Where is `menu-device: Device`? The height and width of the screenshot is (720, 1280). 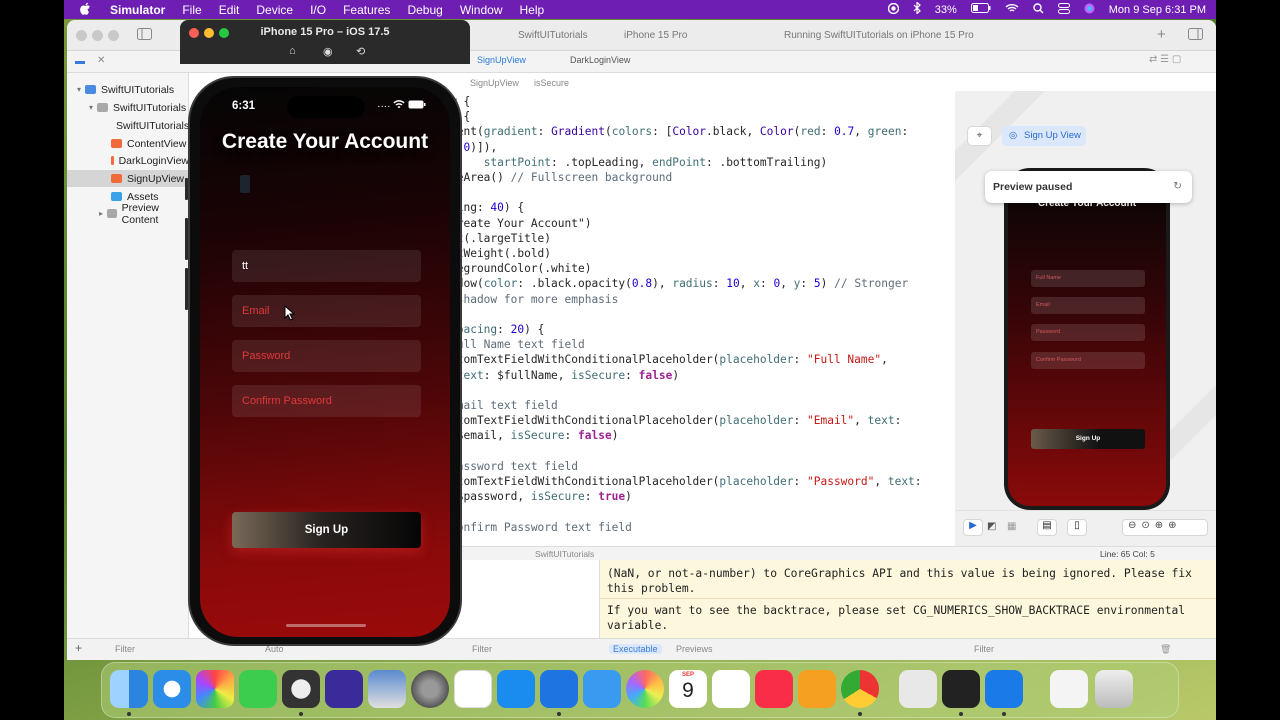 menu-device: Device is located at coordinates (274, 10).